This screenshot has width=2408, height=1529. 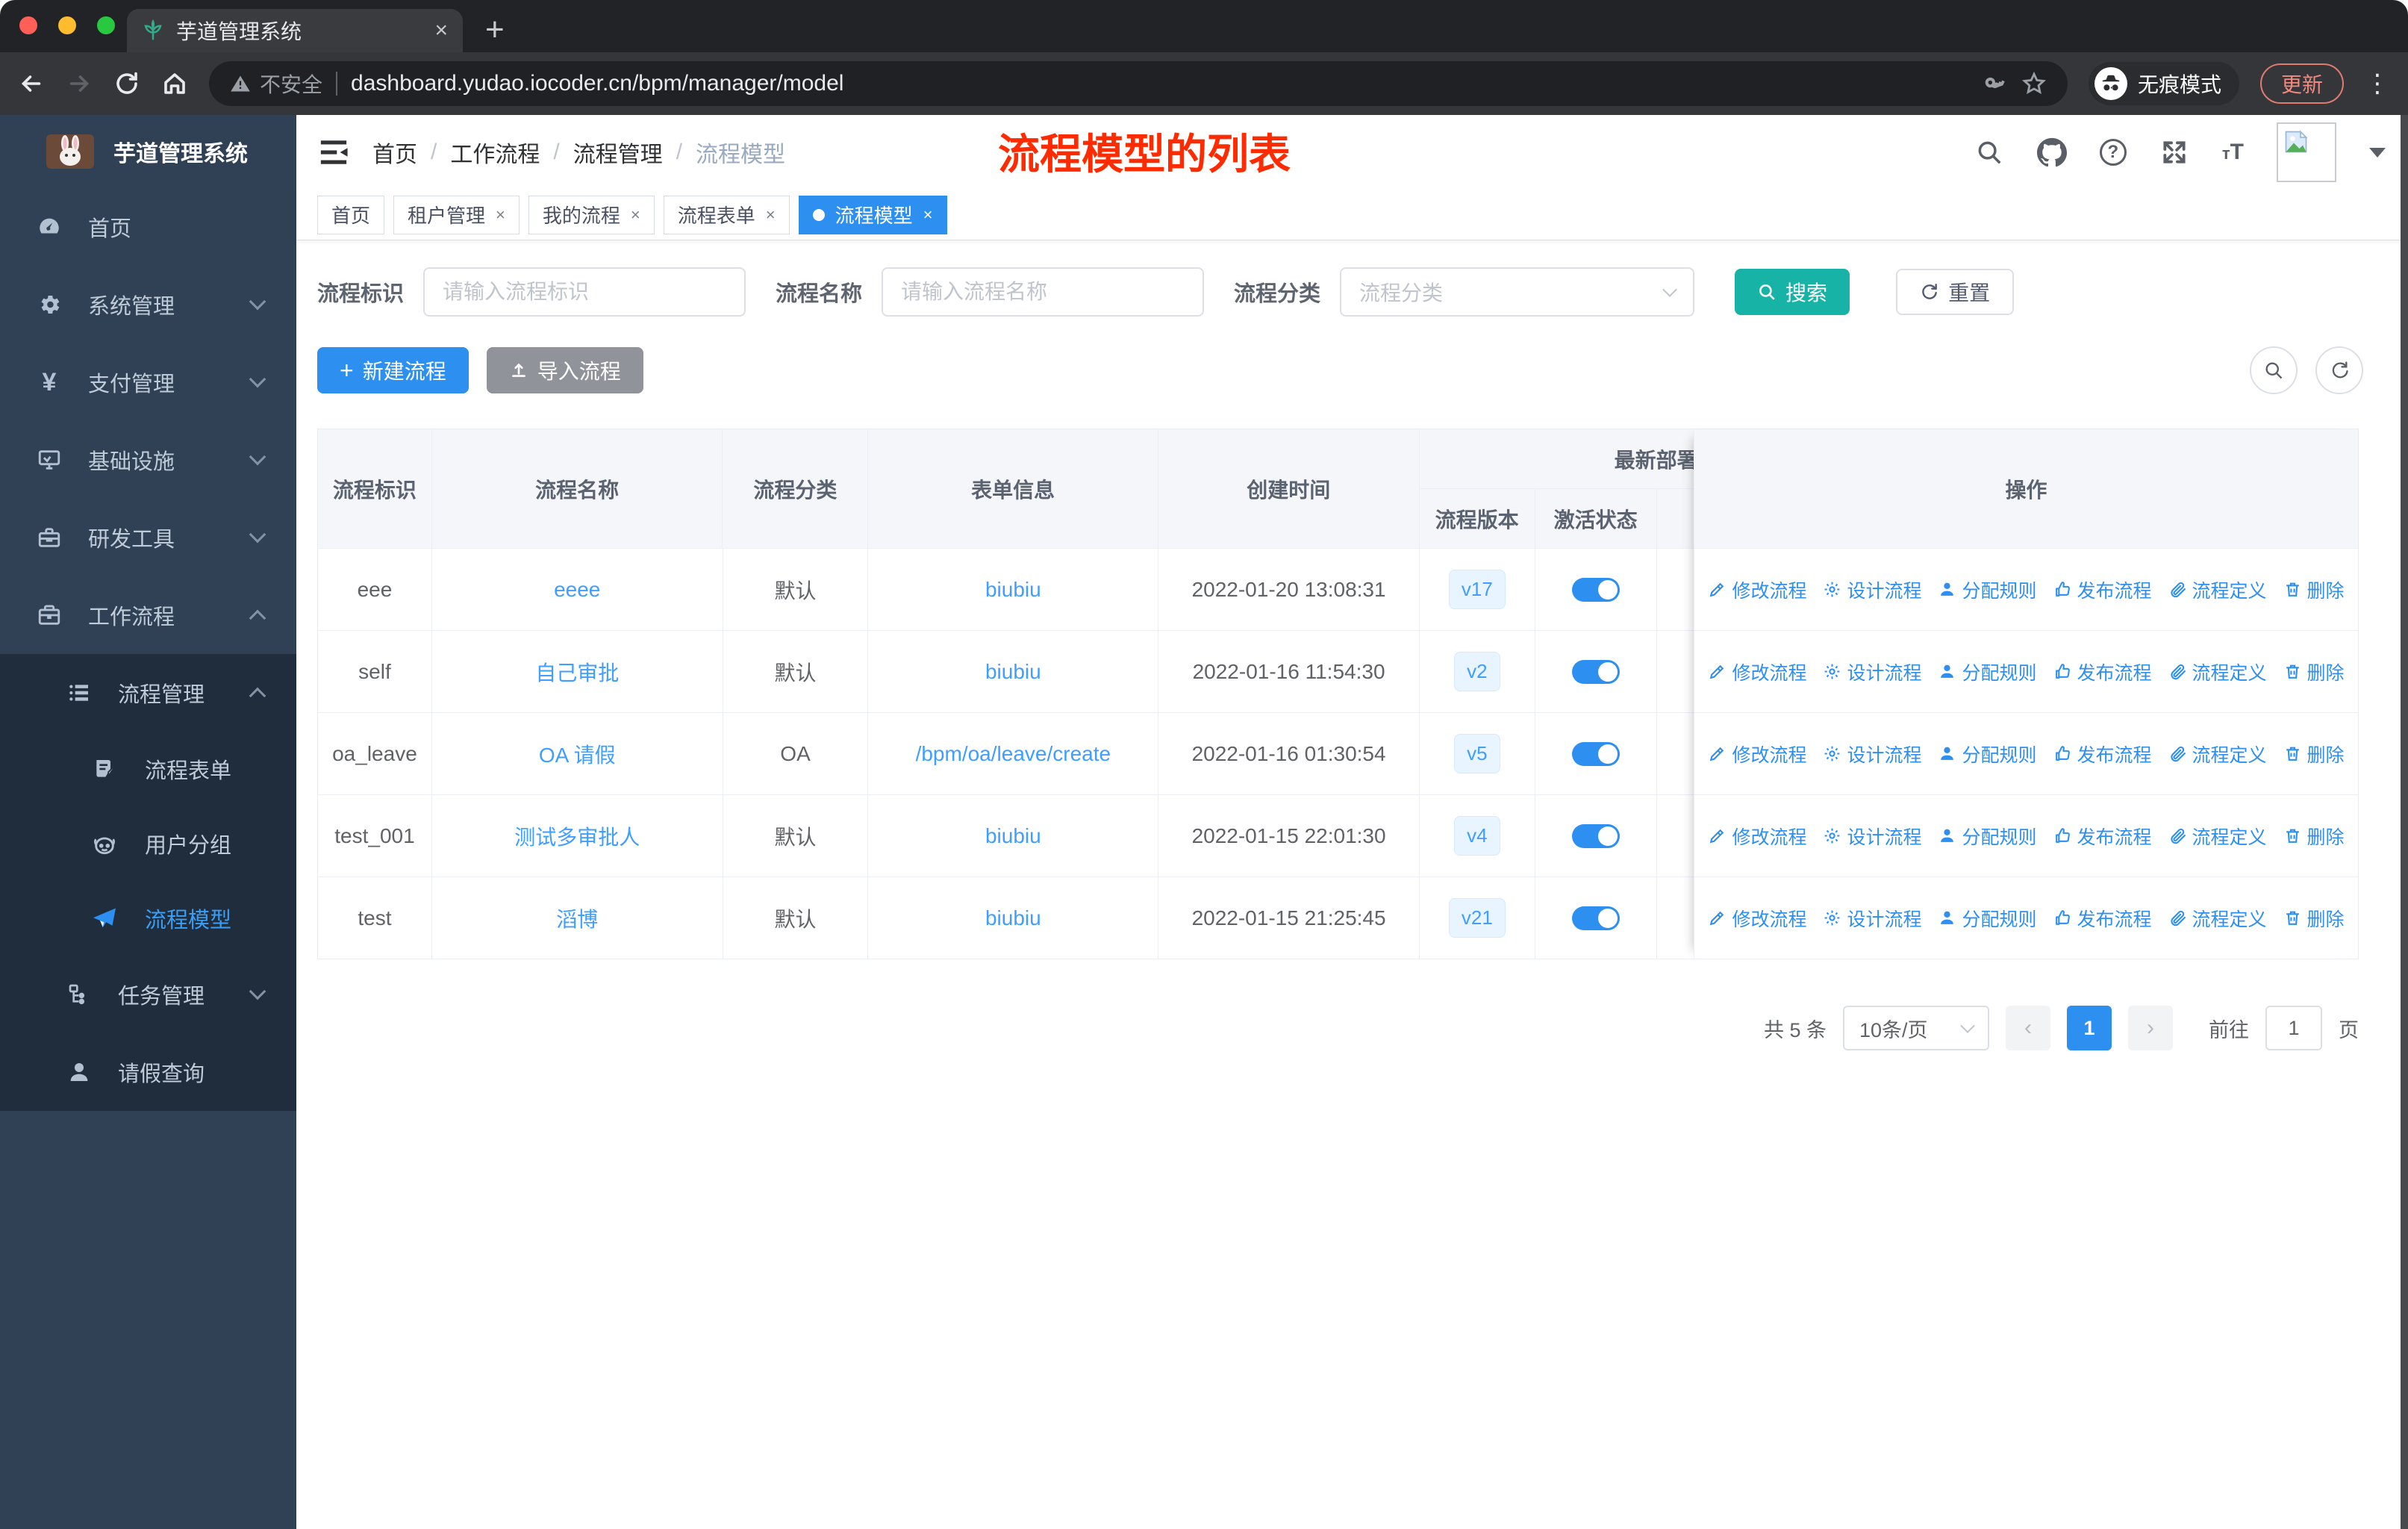 What do you see at coordinates (295, 31) in the screenshot?
I see `browser-tab: 芋道管理系统 ×` at bounding box center [295, 31].